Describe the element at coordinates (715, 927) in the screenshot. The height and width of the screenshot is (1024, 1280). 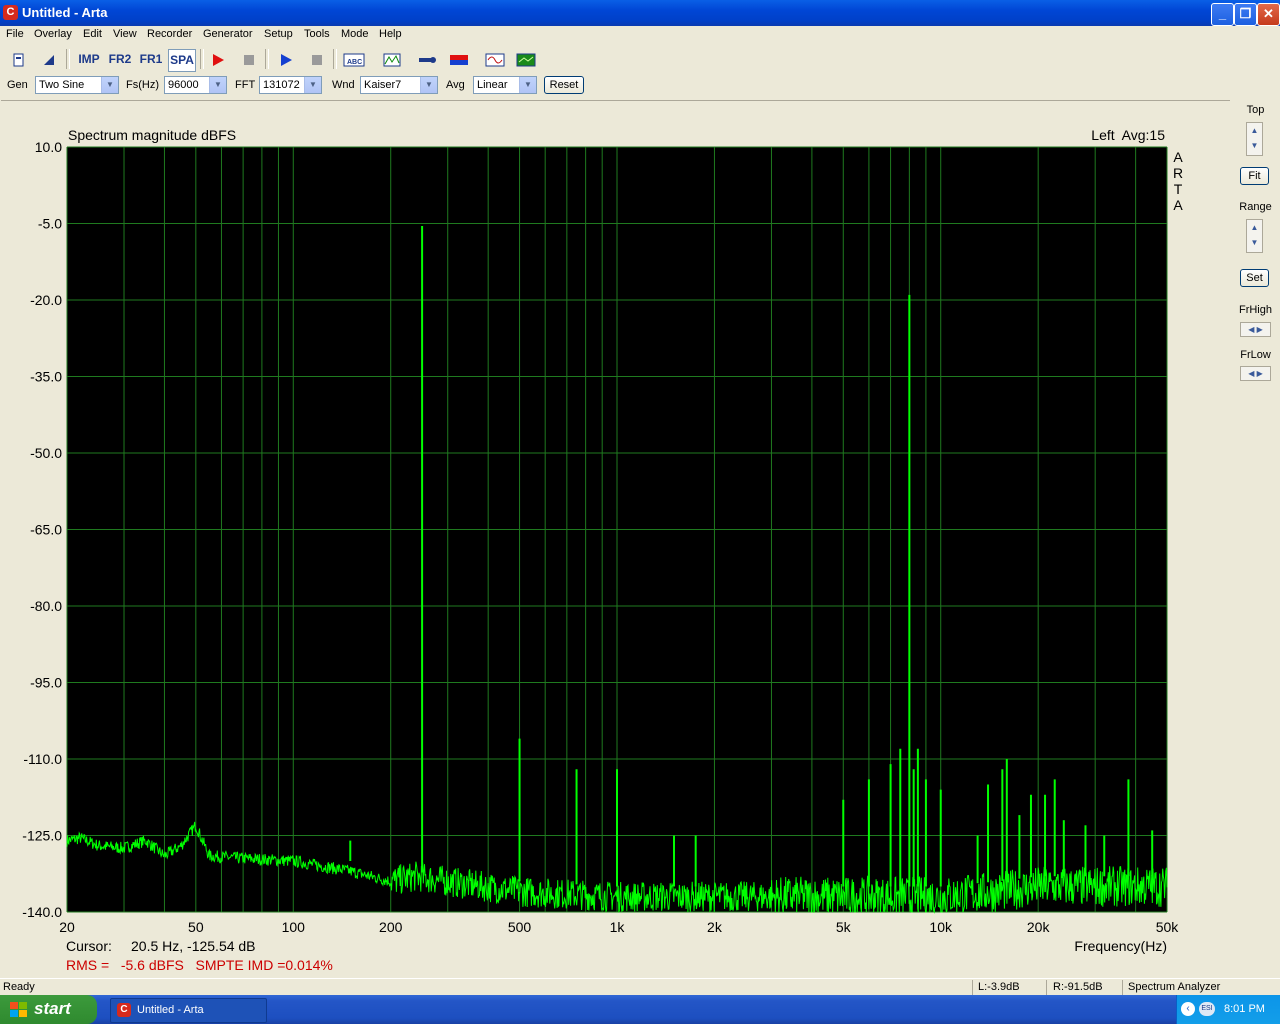
I see `x-tick-label: 2k` at that location.